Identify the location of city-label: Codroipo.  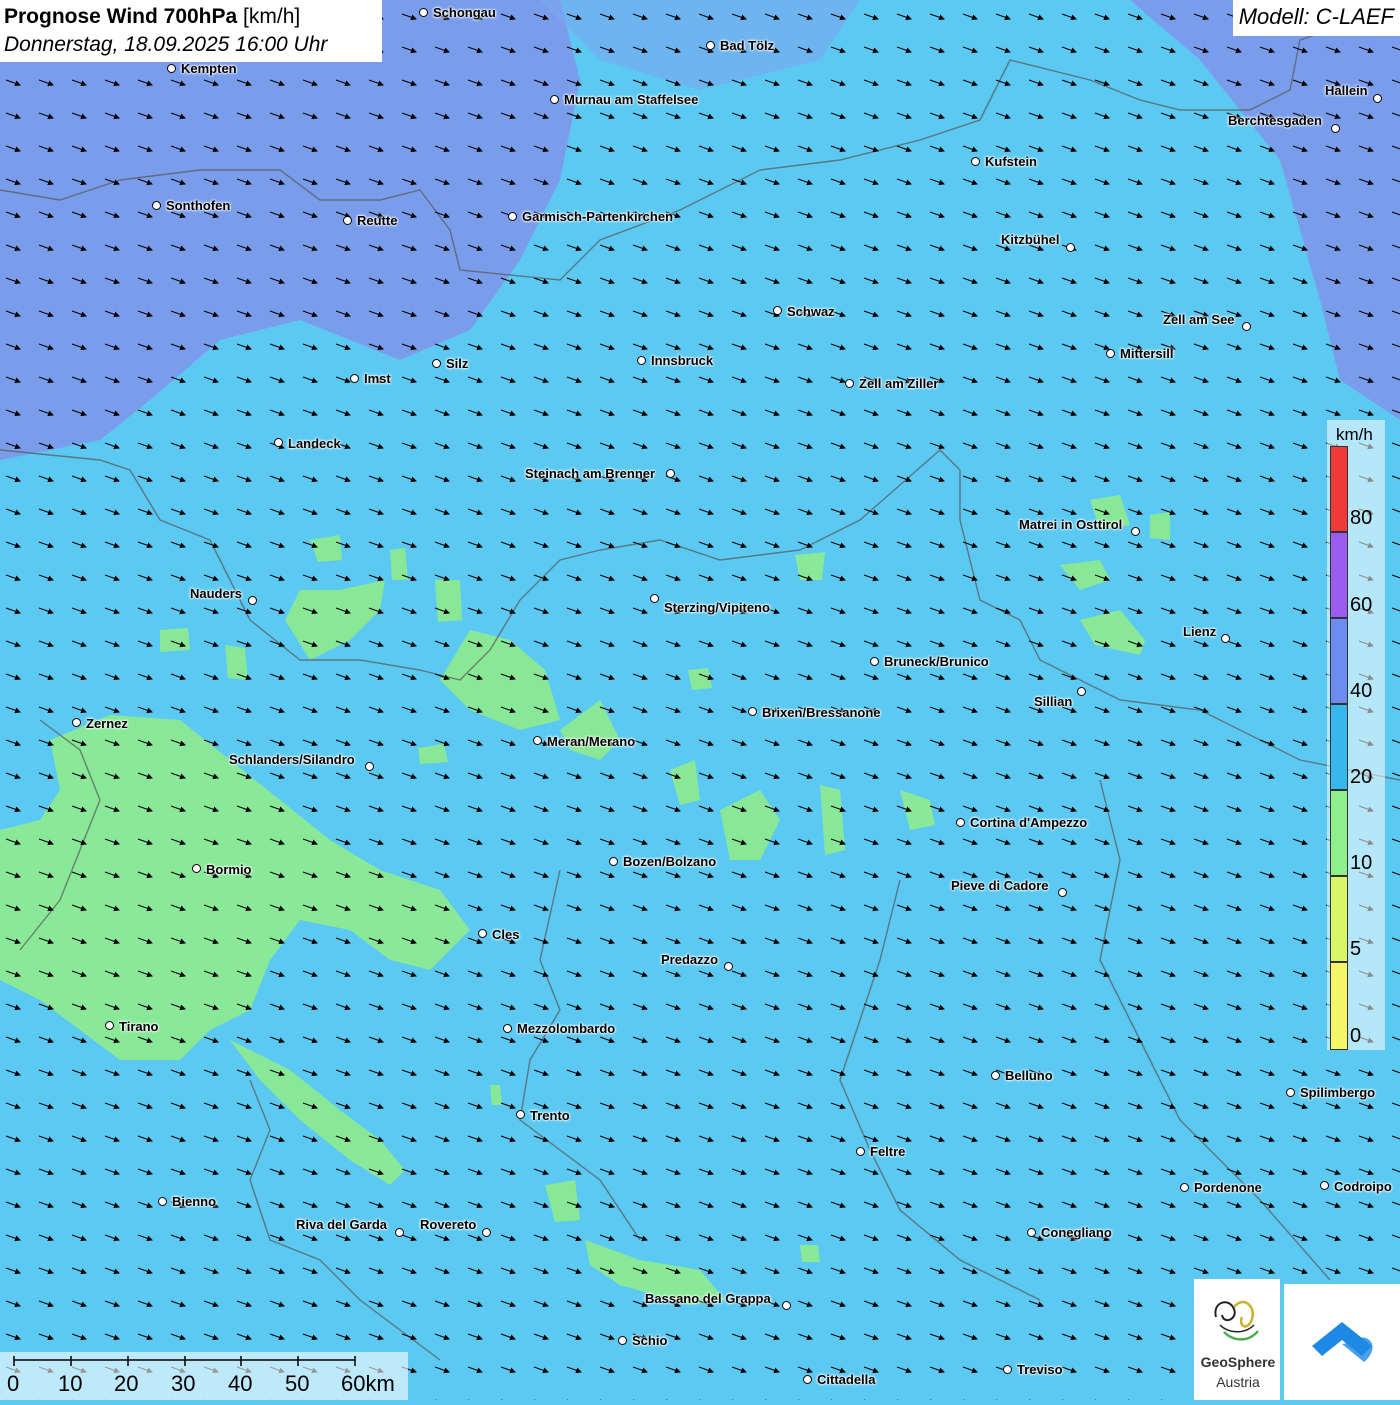
(1363, 1186).